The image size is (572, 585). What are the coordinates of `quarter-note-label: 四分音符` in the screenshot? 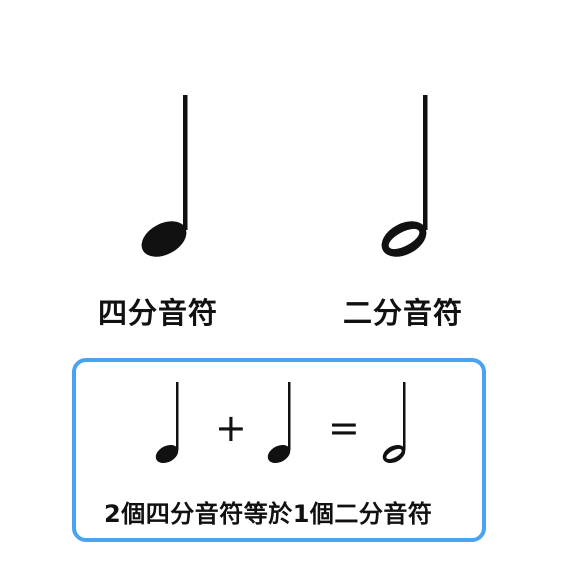 It's located at (158, 313).